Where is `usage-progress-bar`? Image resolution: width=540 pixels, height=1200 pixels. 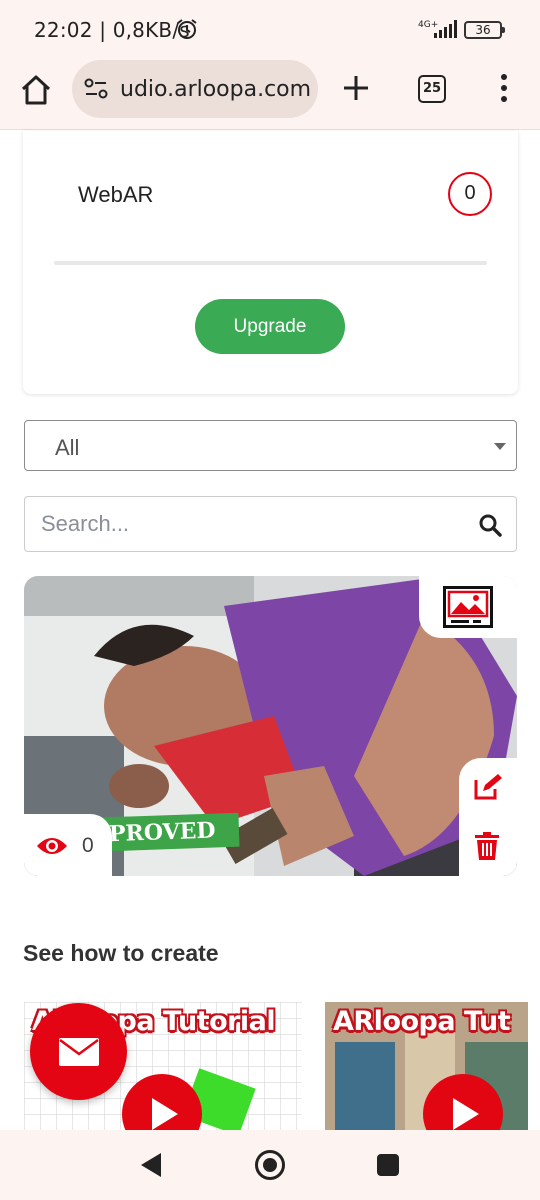 usage-progress-bar is located at coordinates (270, 263).